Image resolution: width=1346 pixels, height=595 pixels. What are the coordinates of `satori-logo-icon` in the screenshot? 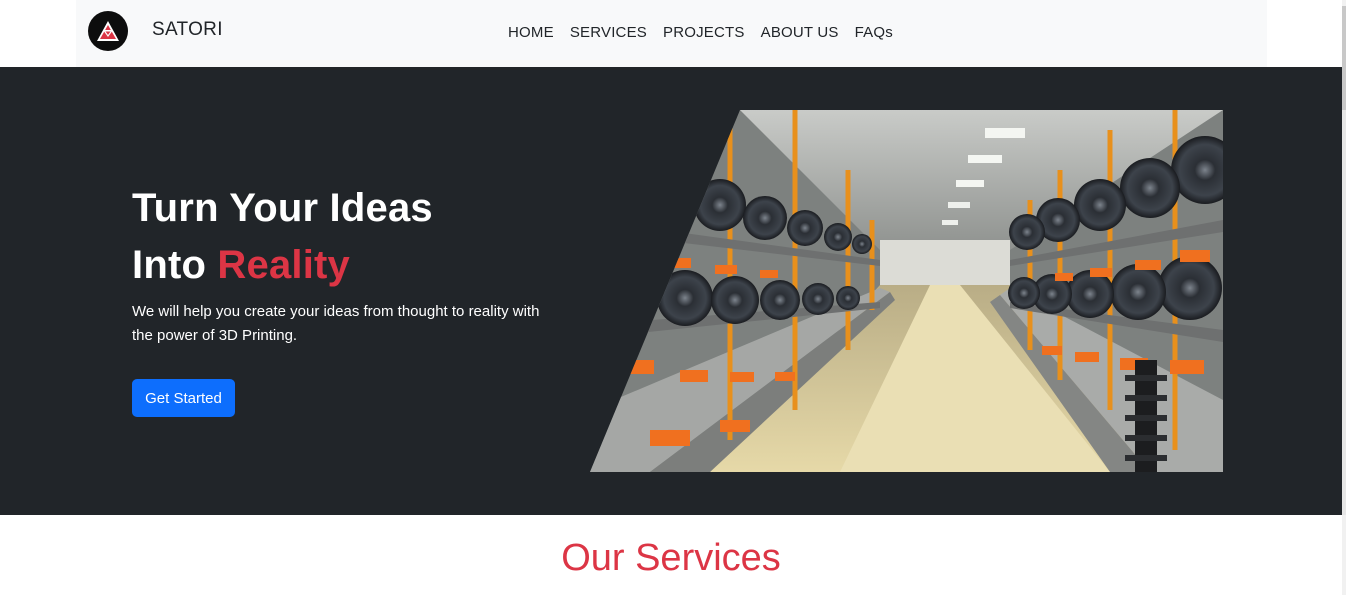 It's located at (108, 31).